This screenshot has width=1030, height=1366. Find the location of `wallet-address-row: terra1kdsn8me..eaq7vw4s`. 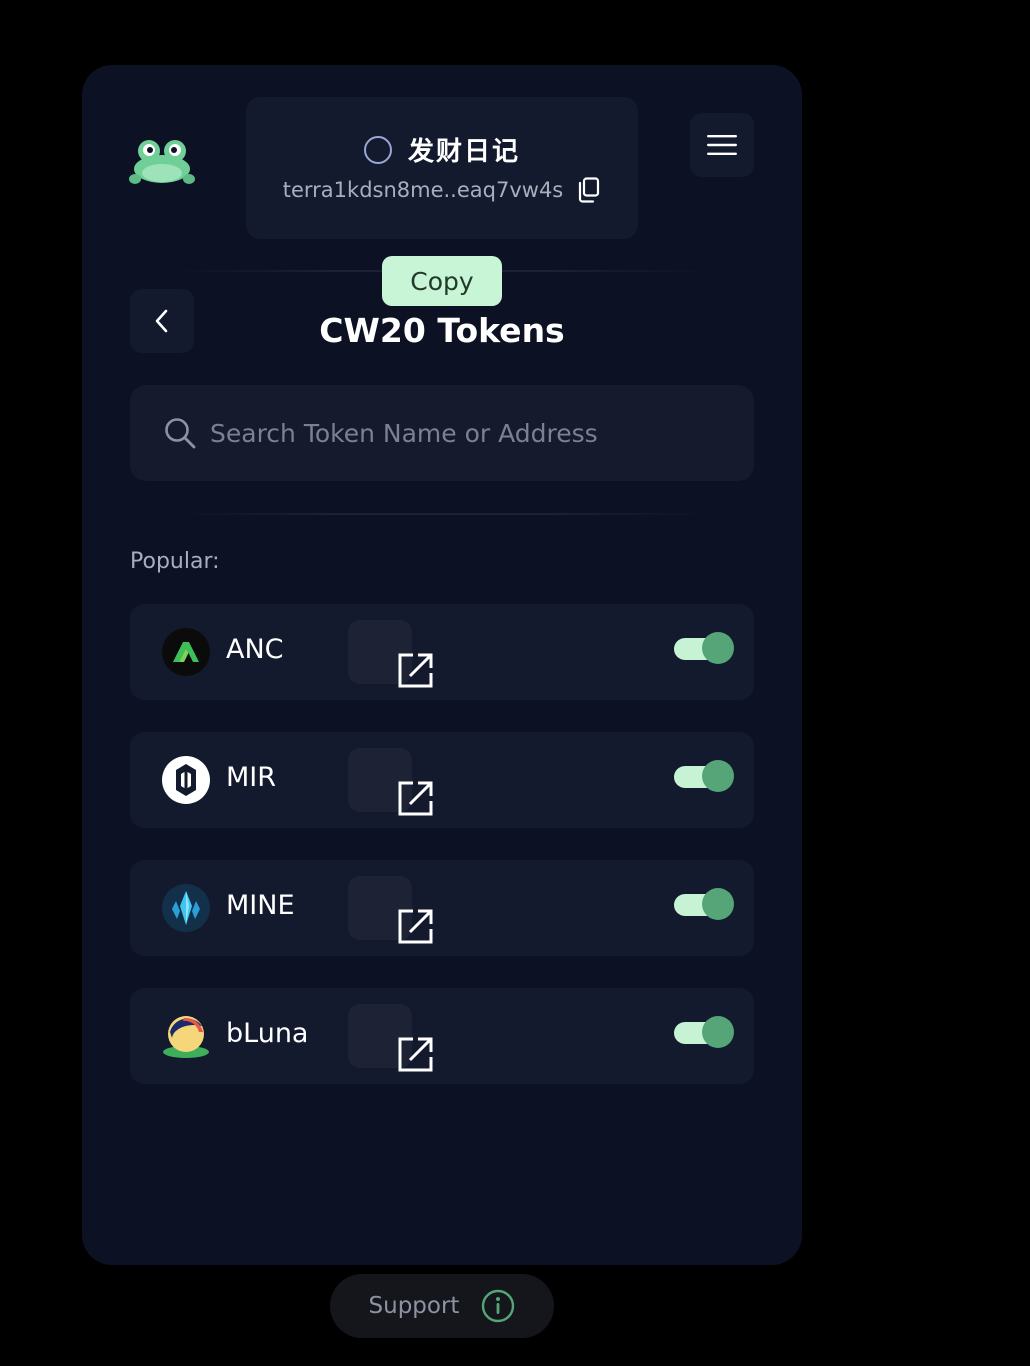

wallet-address-row: terra1kdsn8me..eaq7vw4s is located at coordinates (442, 190).